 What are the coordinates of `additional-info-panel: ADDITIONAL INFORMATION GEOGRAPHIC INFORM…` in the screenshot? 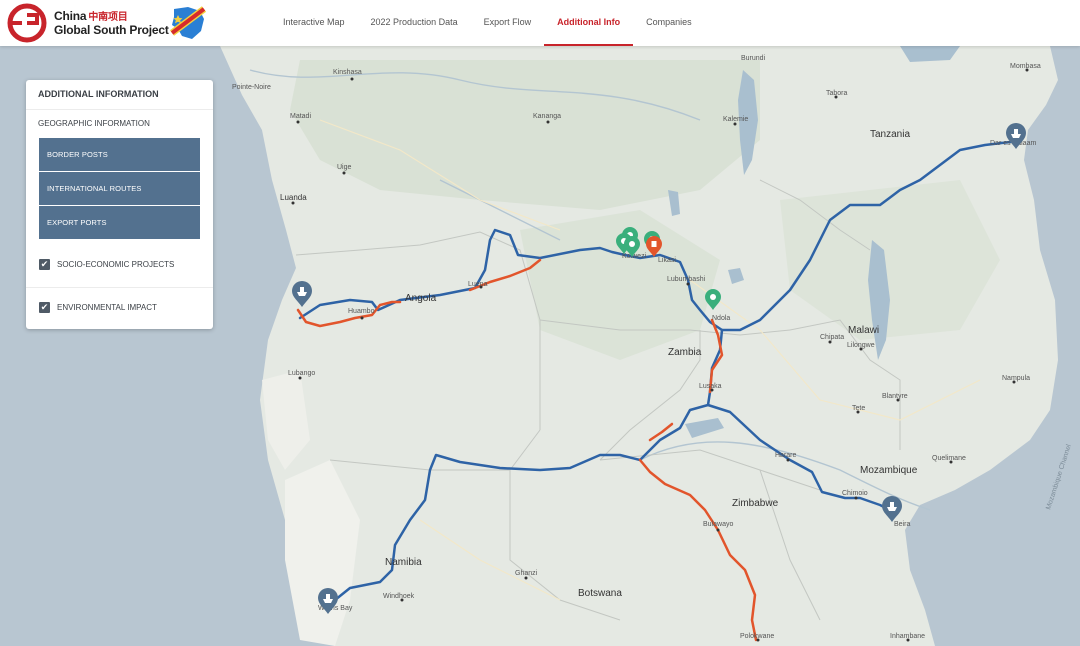 It's located at (119, 204).